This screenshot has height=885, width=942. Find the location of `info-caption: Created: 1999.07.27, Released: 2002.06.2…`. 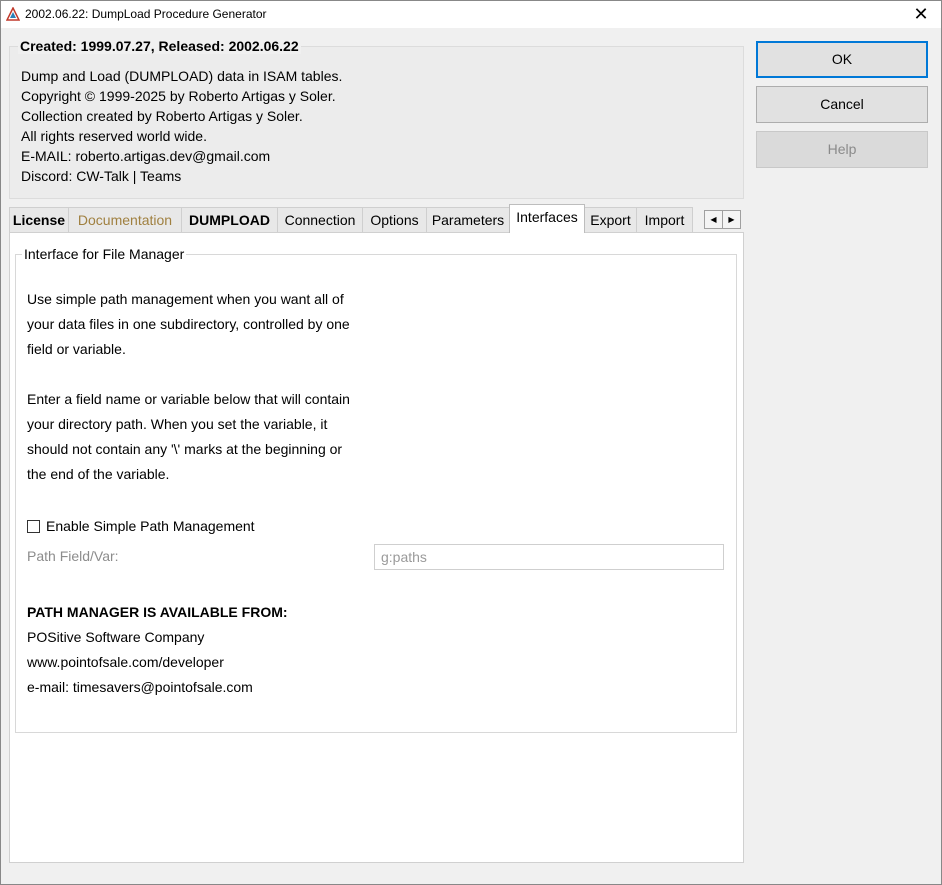

info-caption: Created: 1999.07.27, Released: 2002.06.2… is located at coordinates (159, 46).